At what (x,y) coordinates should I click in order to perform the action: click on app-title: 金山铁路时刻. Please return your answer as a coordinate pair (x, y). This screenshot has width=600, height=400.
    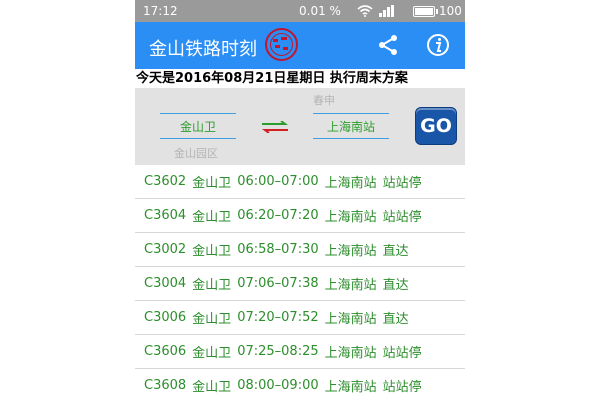
    Looking at the image, I should click on (203, 49).